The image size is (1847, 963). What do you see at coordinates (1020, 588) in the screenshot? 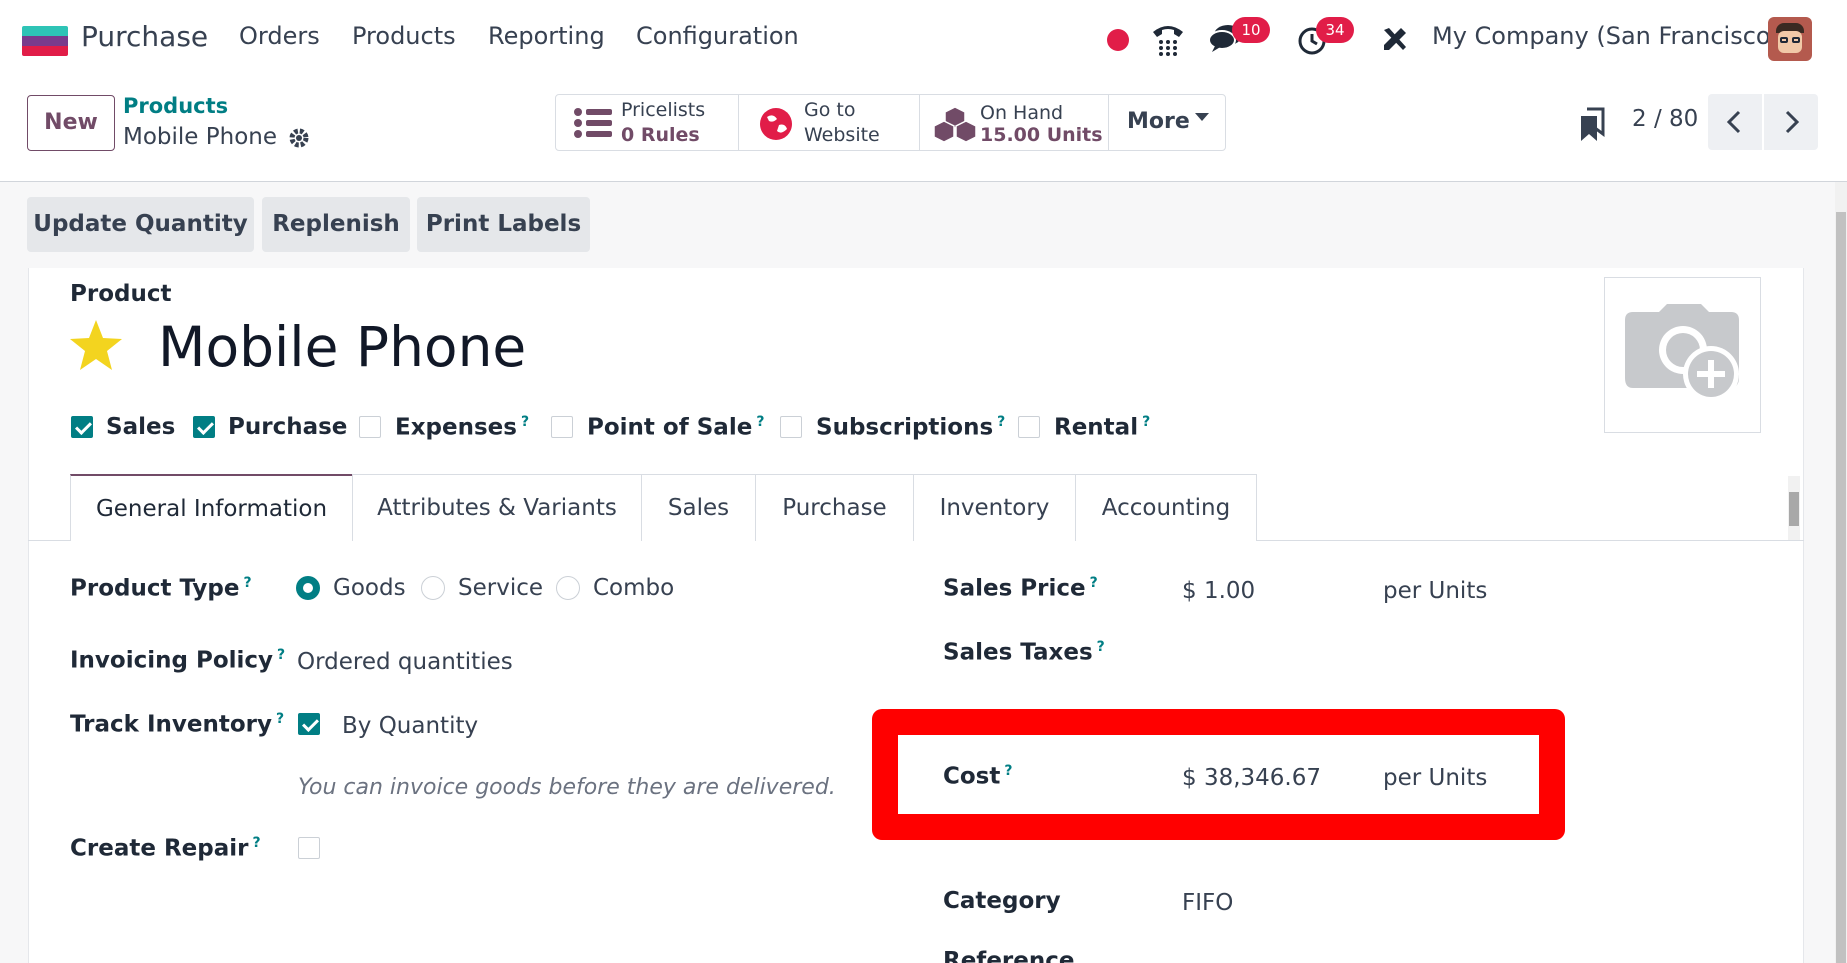
I see `sales-price-label: Sales Price?` at bounding box center [1020, 588].